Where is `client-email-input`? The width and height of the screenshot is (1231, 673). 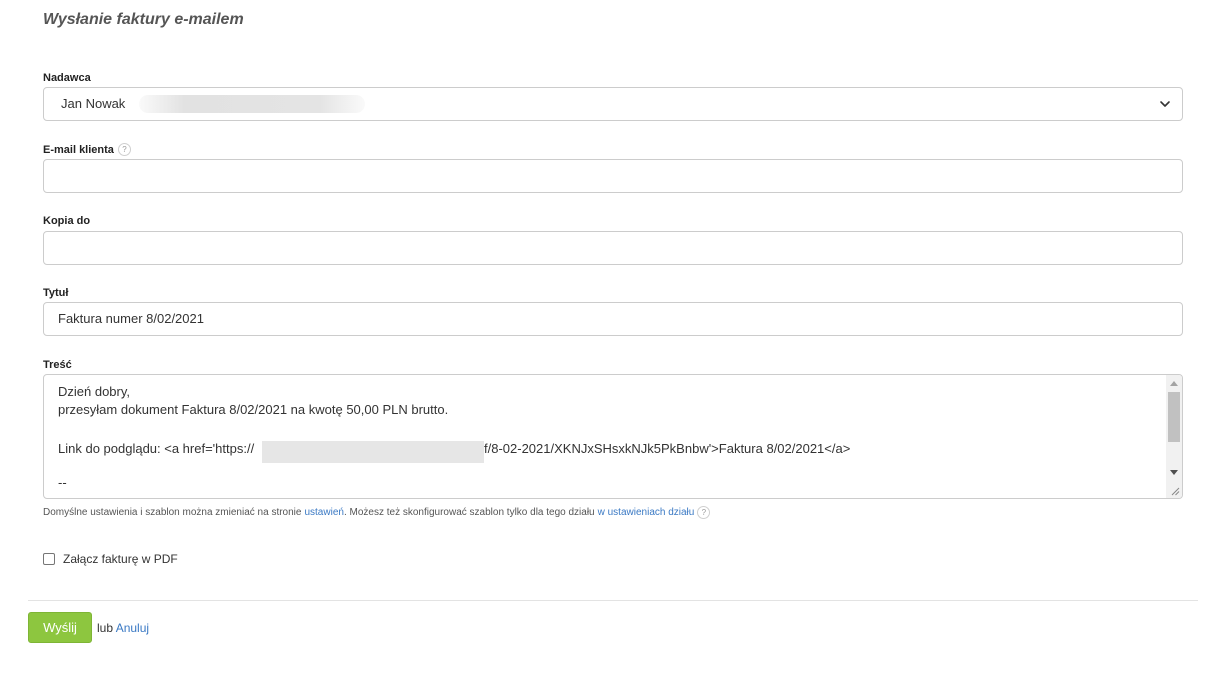 client-email-input is located at coordinates (613, 176).